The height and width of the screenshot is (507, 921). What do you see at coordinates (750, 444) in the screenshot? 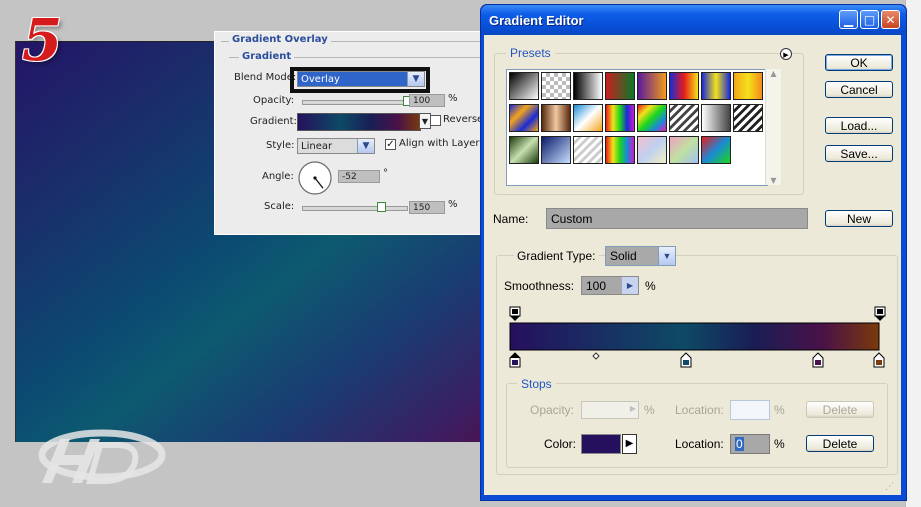
I see `color-location-input: 0` at bounding box center [750, 444].